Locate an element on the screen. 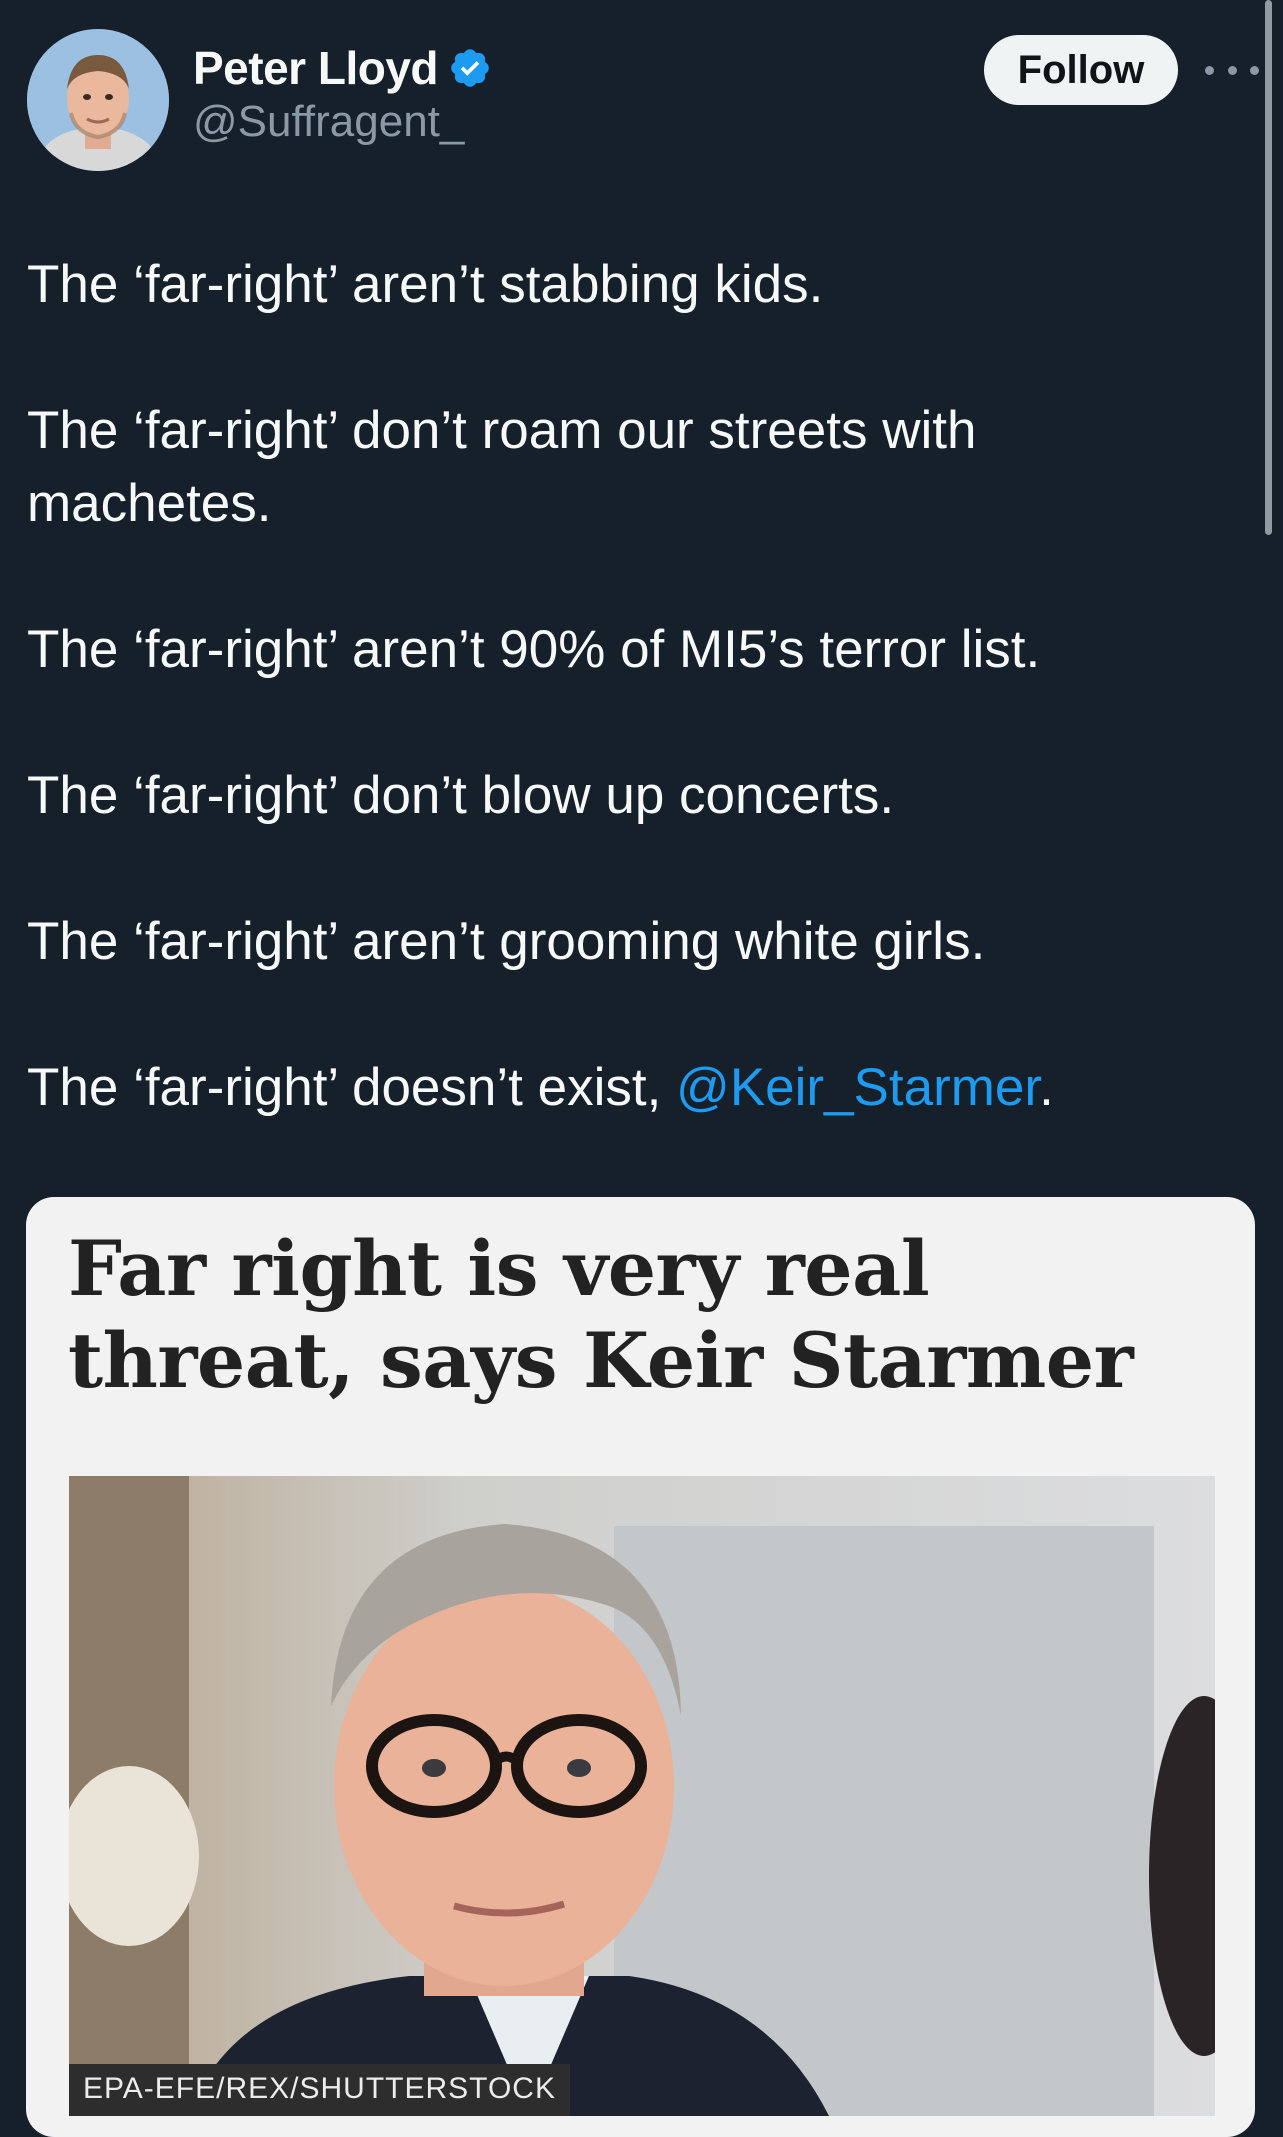  author-info: Peter Lloyd @Suffragent_ is located at coordinates (342, 94).